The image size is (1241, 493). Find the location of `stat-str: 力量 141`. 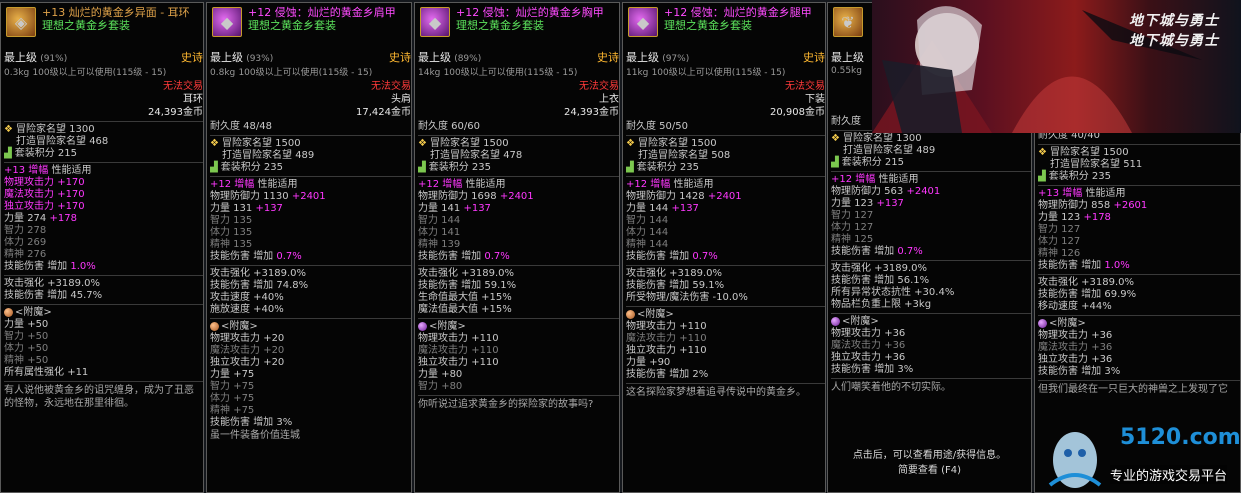

stat-str: 力量 141 is located at coordinates (439, 208).